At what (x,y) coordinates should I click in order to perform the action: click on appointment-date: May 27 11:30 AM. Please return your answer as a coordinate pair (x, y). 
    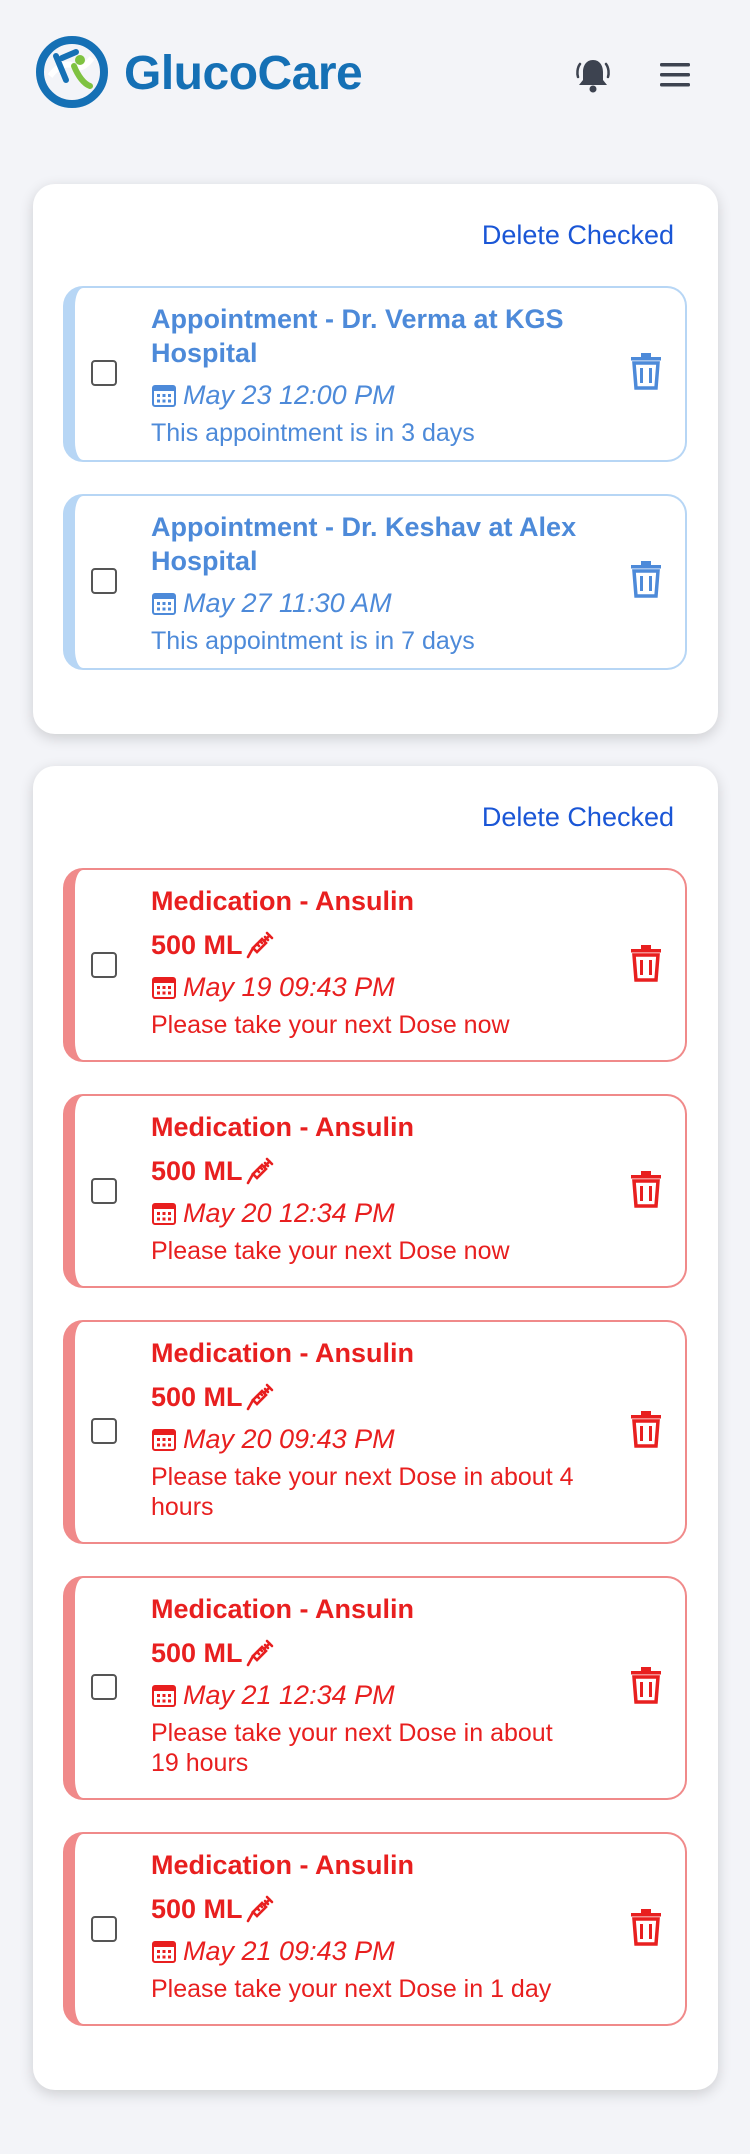
    Looking at the image, I should click on (366, 603).